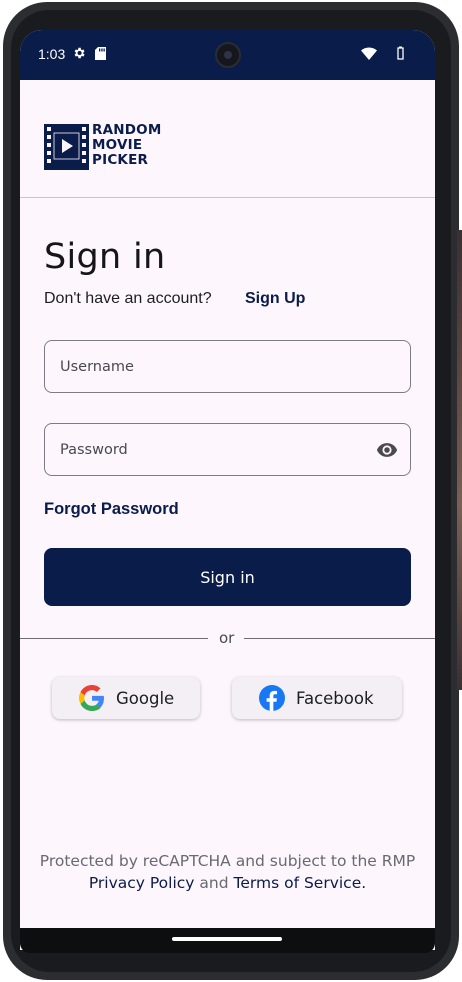  What do you see at coordinates (272, 698) in the screenshot?
I see `facebook-icon` at bounding box center [272, 698].